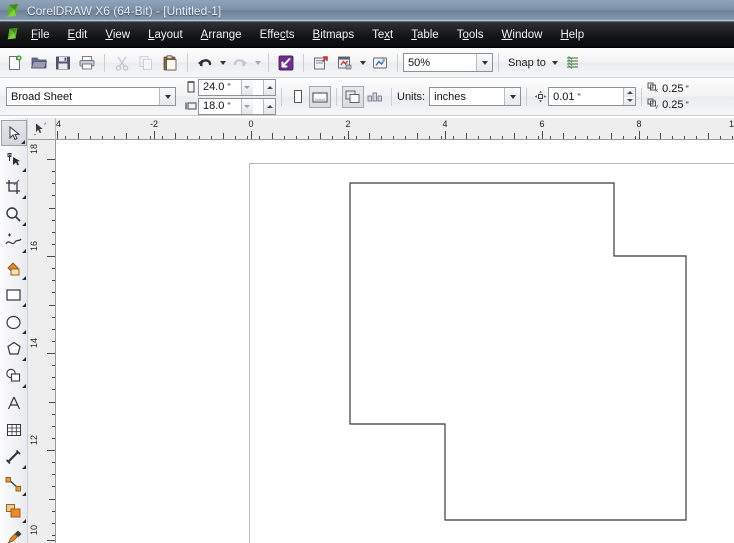 The image size is (734, 543). Describe the element at coordinates (672, 89) in the screenshot. I see `duplicate-distance-x-value: 0.25` at that location.